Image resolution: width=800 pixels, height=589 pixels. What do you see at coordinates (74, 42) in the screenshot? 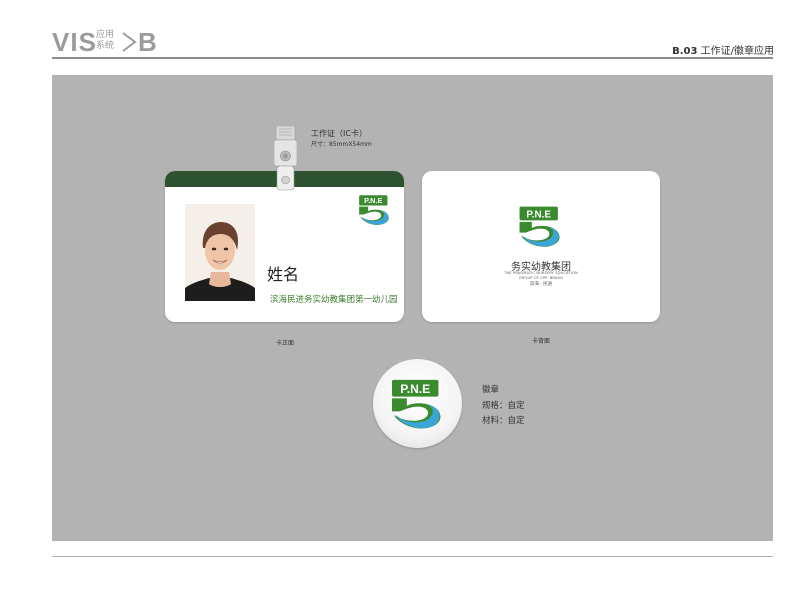
I see `header-vis: VIS` at bounding box center [74, 42].